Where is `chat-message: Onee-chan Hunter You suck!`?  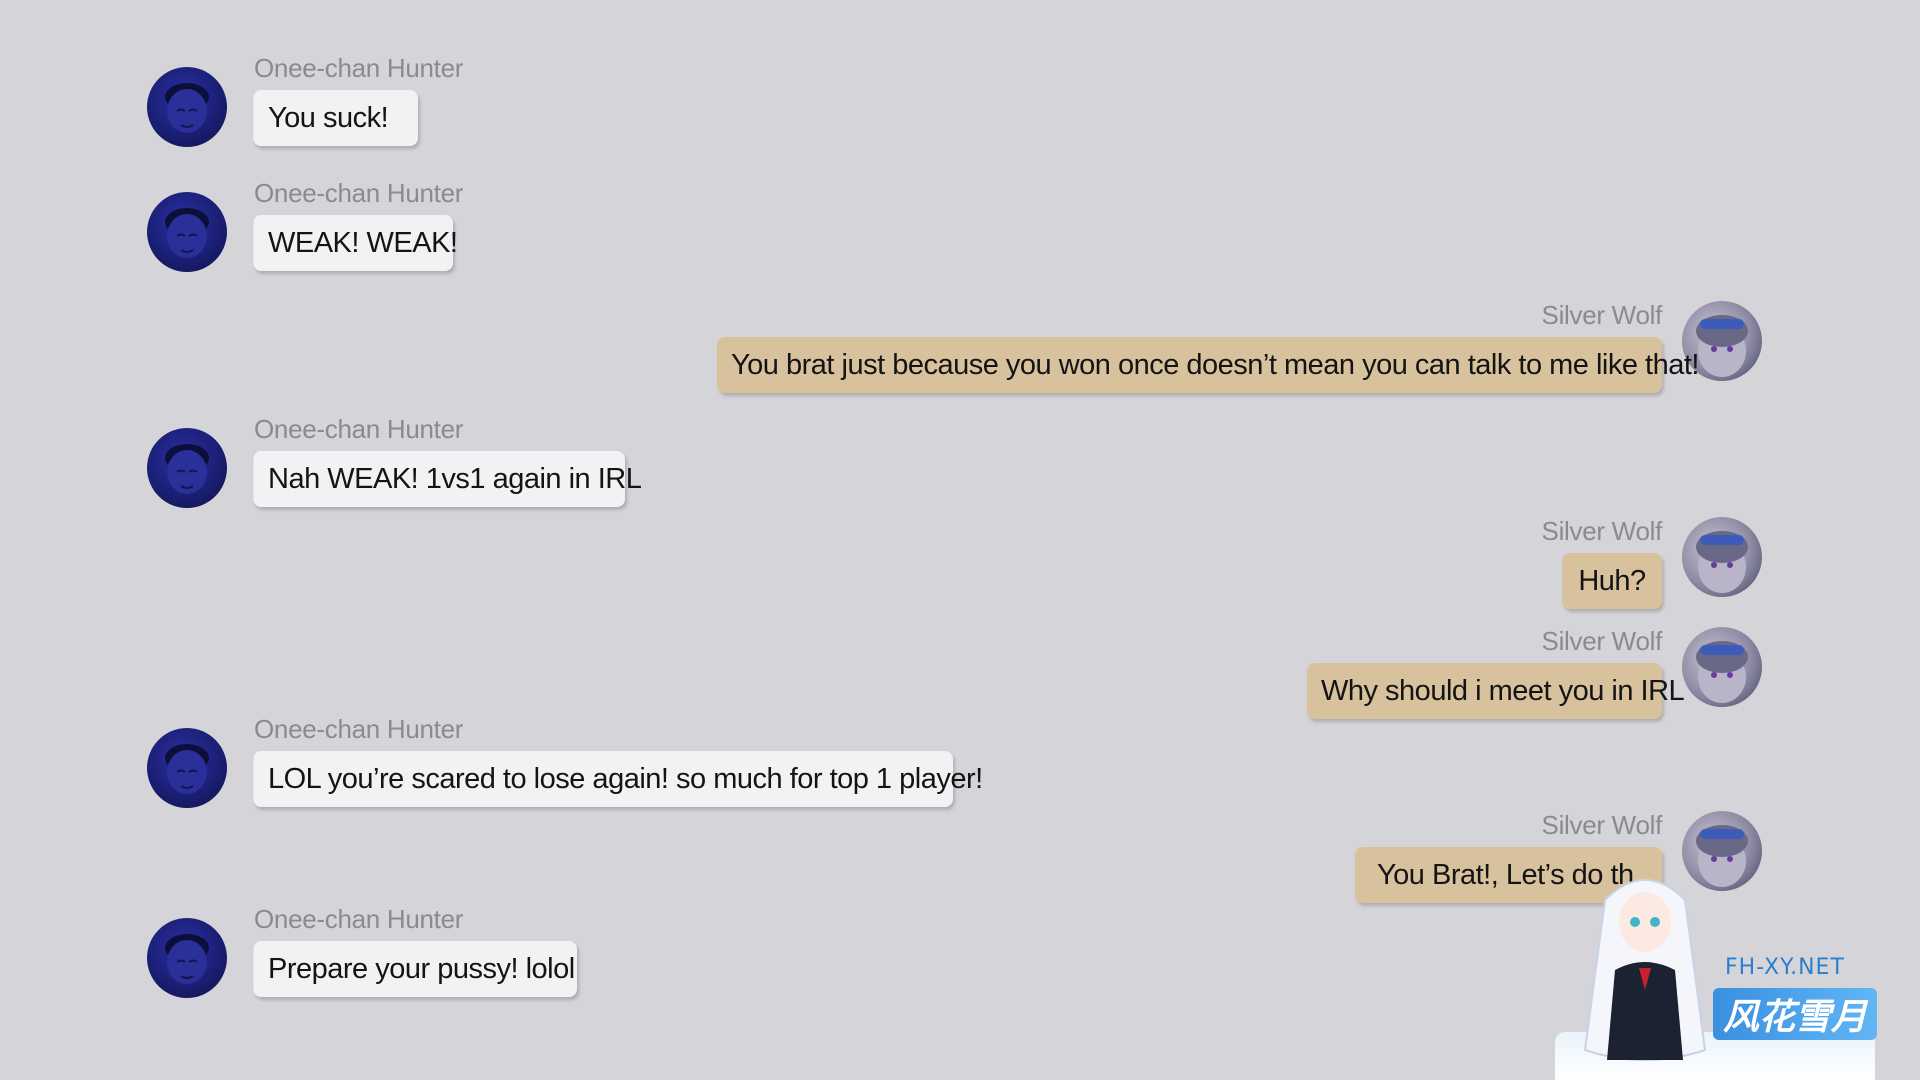 chat-message: Onee-chan Hunter You suck! is located at coordinates (397, 103).